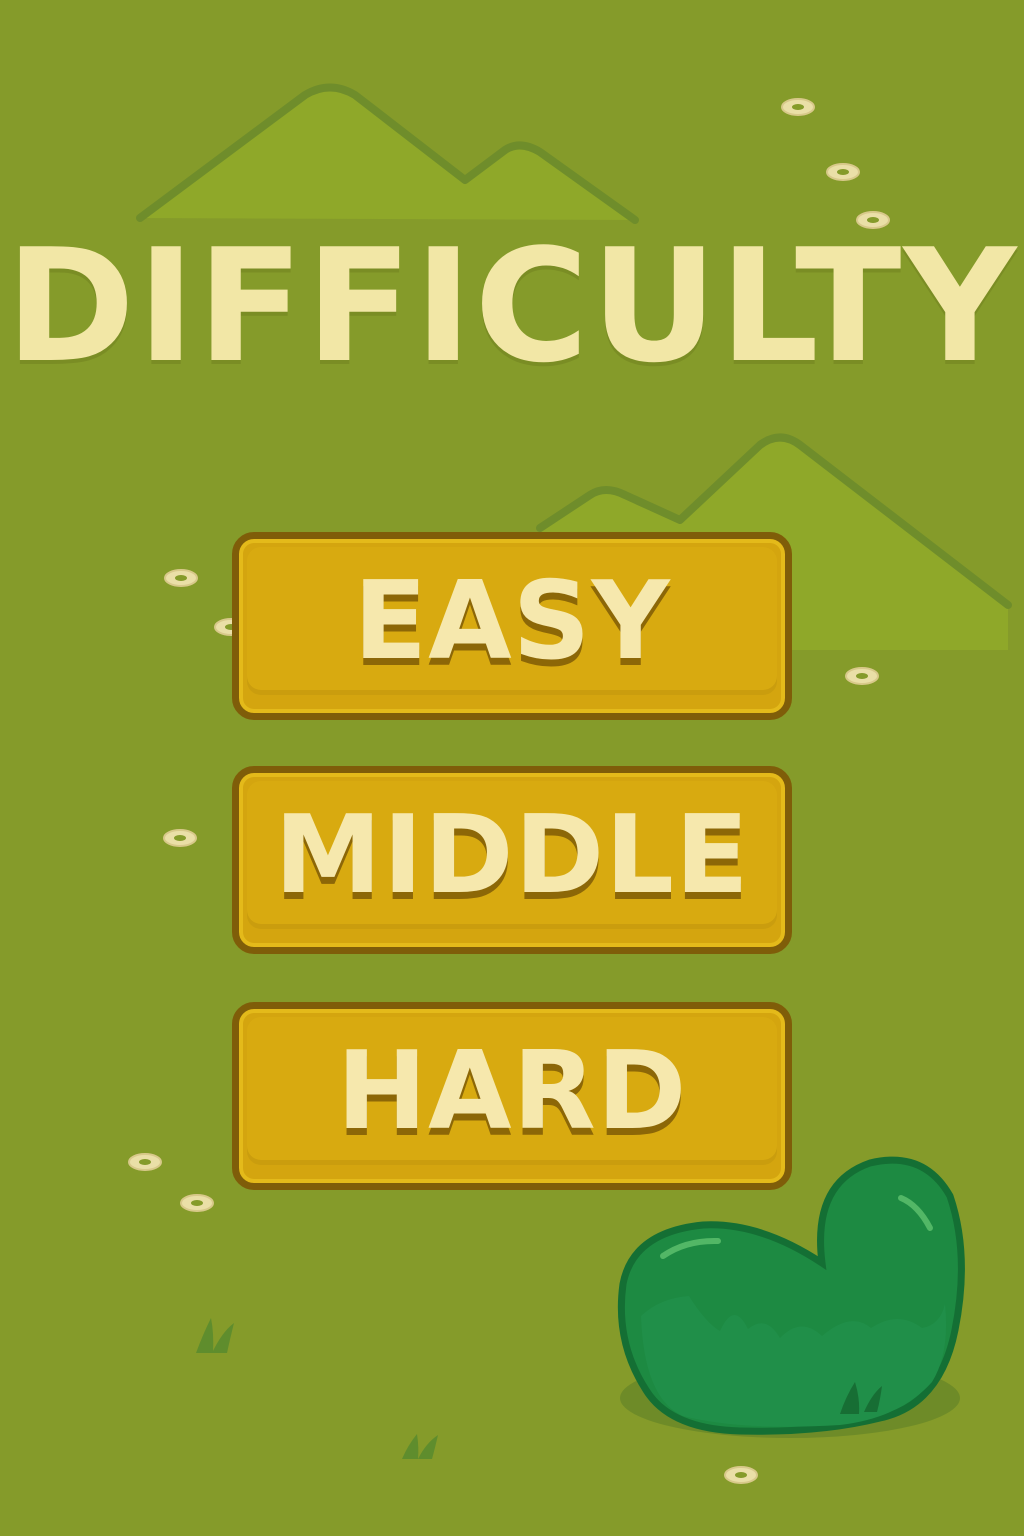 Image resolution: width=1024 pixels, height=1536 pixels. What do you see at coordinates (512, 621) in the screenshot?
I see `easy-button-label: EASY` at bounding box center [512, 621].